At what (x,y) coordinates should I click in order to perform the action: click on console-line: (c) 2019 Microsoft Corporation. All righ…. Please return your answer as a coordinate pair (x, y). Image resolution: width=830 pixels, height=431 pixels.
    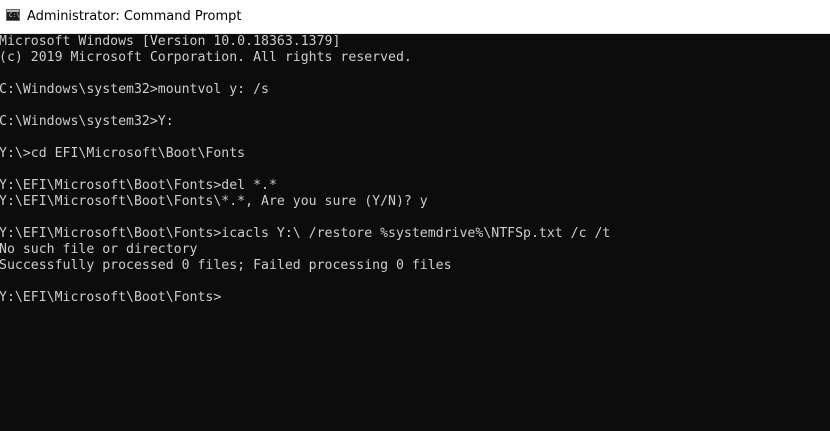
    Looking at the image, I should click on (206, 57).